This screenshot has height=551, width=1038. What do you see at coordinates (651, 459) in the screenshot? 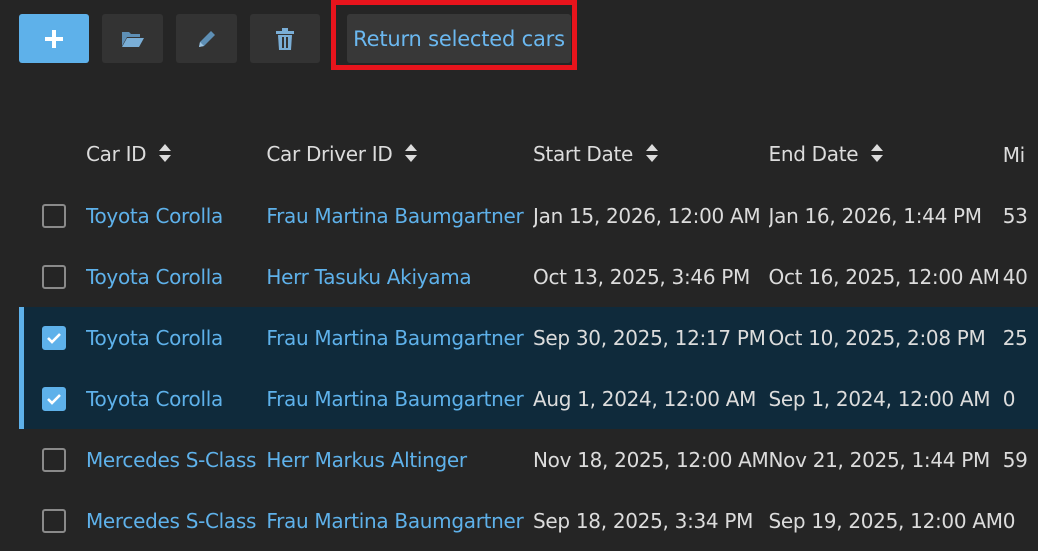
I see `start-date-cell: Nov 18, 2025, 12:00 AM` at bounding box center [651, 459].